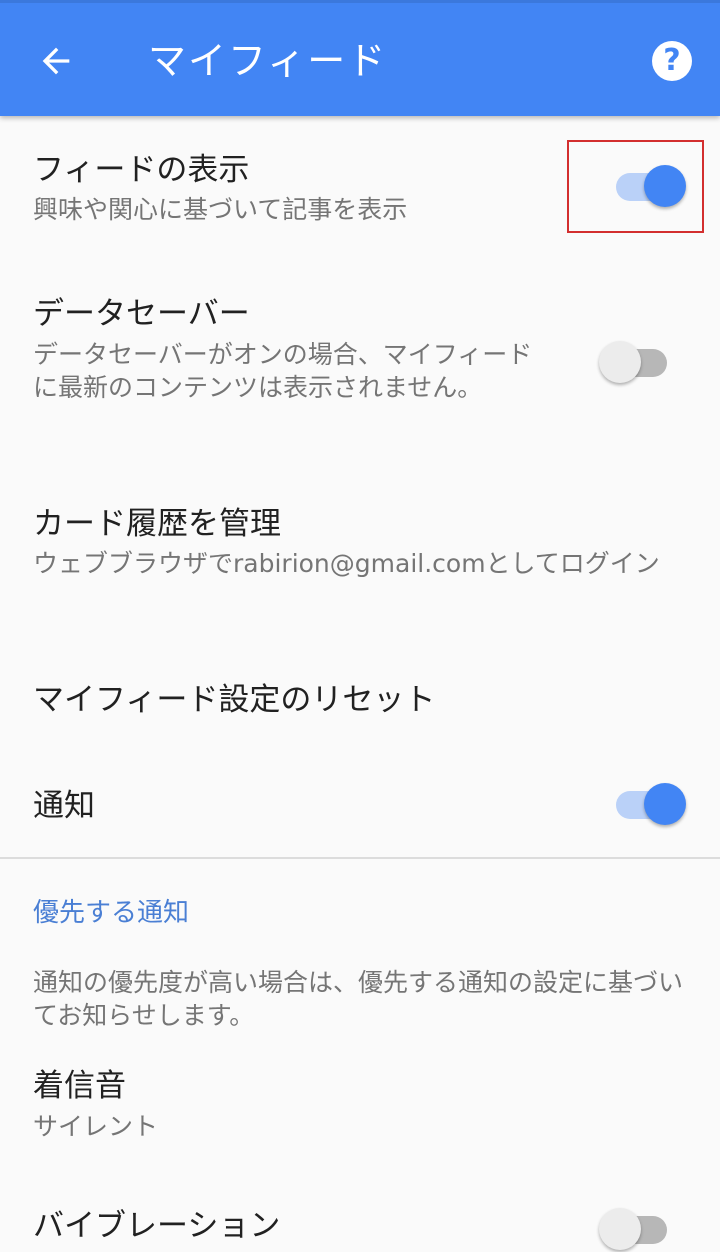 Image resolution: width=720 pixels, height=1252 pixels. Describe the element at coordinates (346, 563) in the screenshot. I see `card-history-summary: ウェブブラウザでrabirion@gmail.comとしてログイン` at that location.